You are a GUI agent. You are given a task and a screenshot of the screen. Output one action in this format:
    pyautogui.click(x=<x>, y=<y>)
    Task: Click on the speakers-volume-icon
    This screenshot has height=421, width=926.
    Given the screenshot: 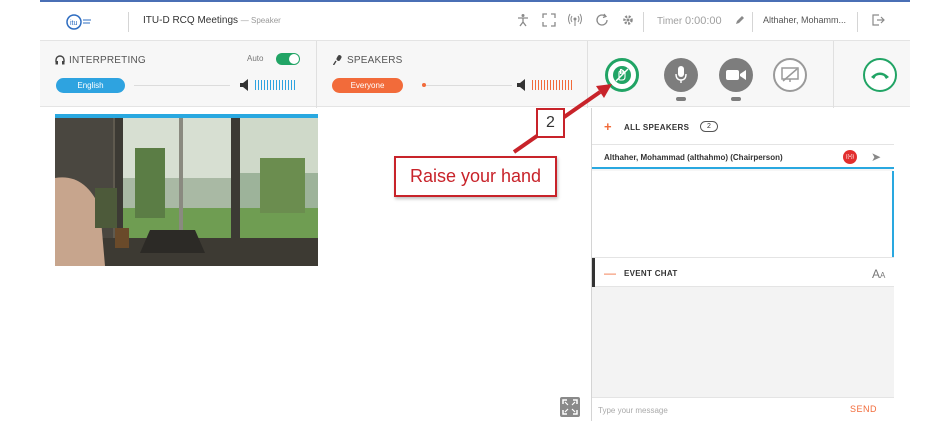 What is the action you would take?
    pyautogui.click(x=522, y=85)
    